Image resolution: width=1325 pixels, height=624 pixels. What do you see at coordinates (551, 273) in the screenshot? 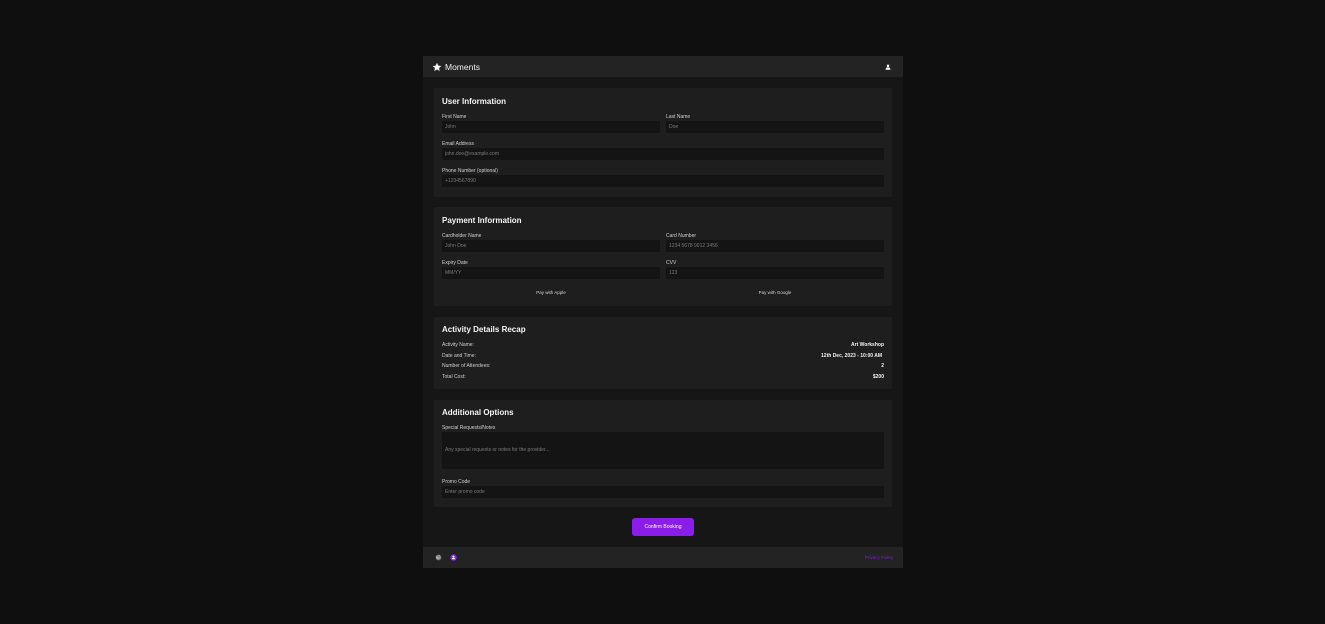
I see `expiry-input` at bounding box center [551, 273].